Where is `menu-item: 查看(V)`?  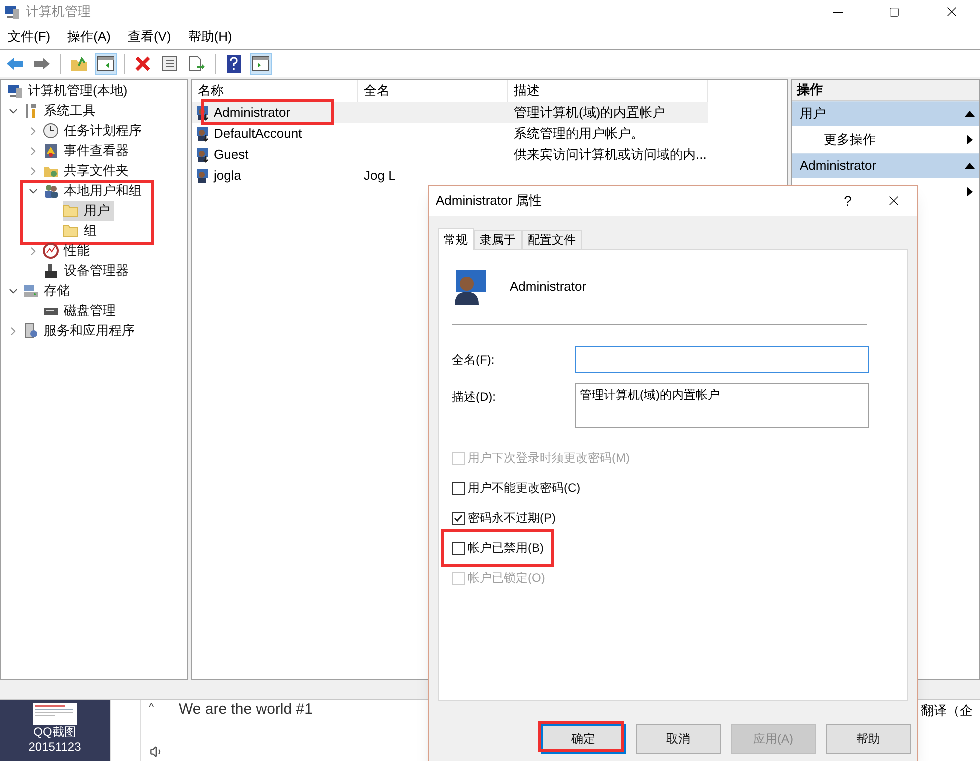
menu-item: 查看(V) is located at coordinates (150, 36).